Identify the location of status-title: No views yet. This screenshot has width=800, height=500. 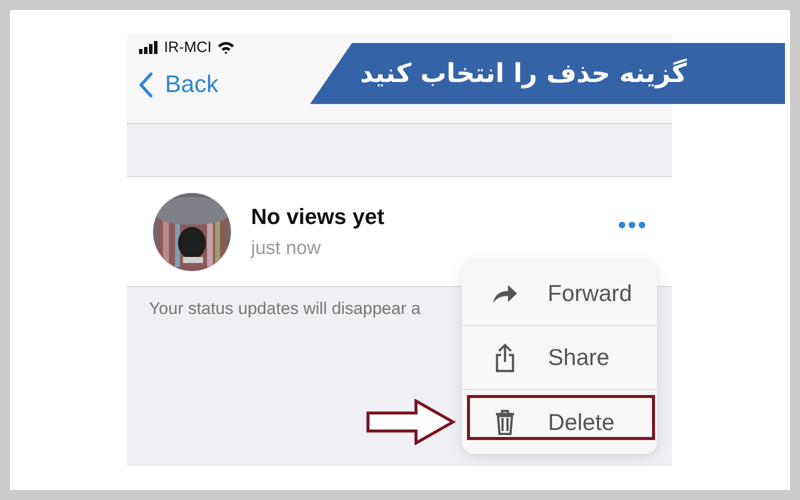
(318, 217).